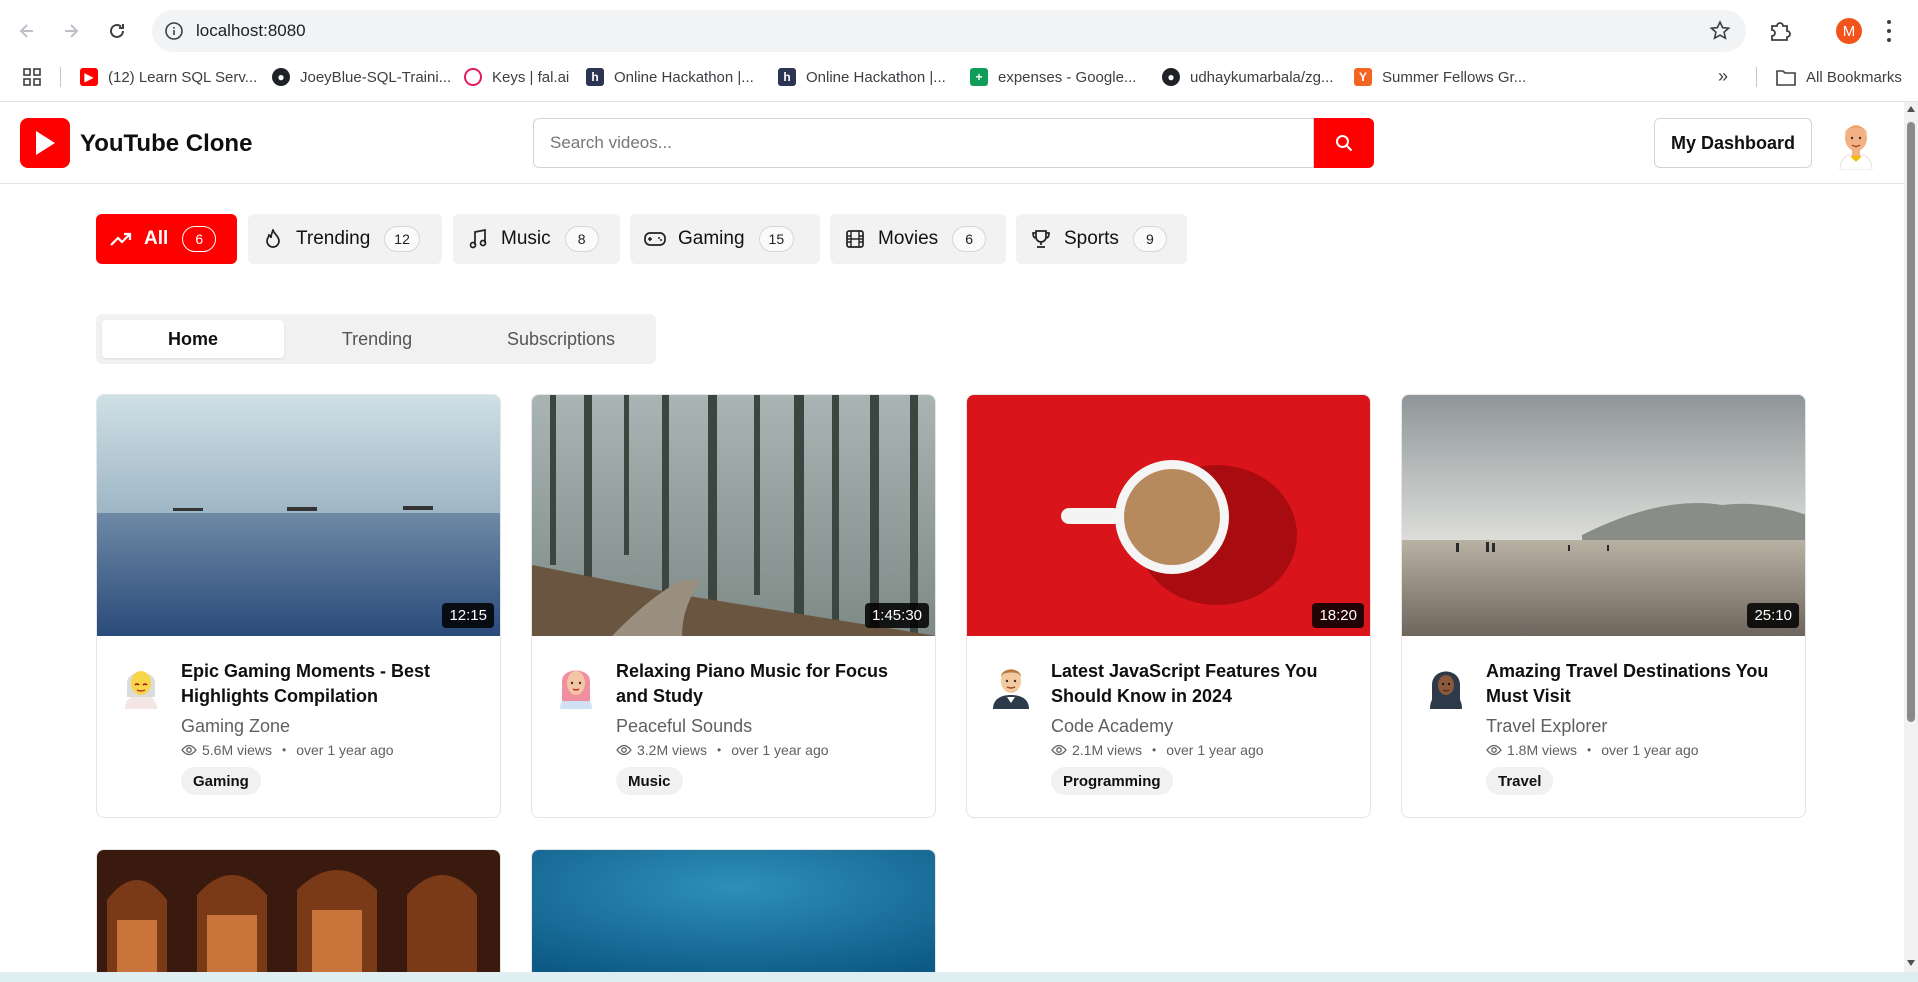 This screenshot has height=982, width=1918. What do you see at coordinates (923, 143) in the screenshot?
I see `search-input` at bounding box center [923, 143].